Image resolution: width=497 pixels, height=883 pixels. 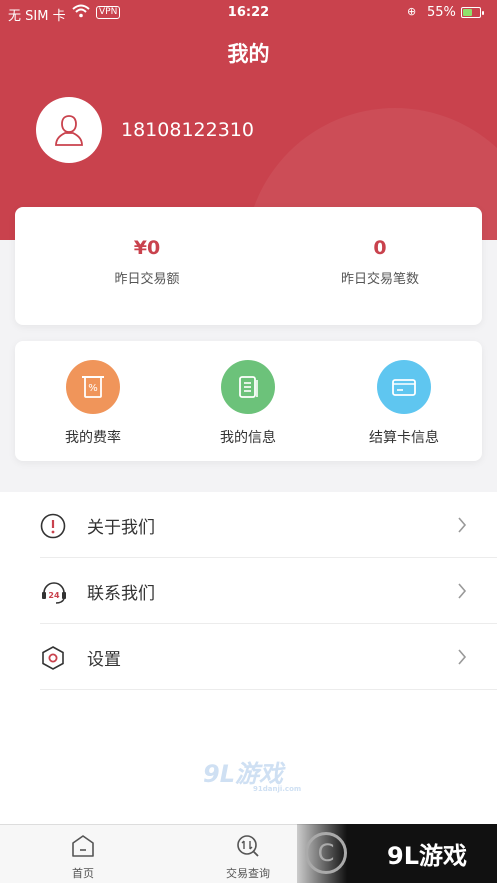 I want to click on shortcut-my-rate: % 我的费率, so click(x=93, y=403).